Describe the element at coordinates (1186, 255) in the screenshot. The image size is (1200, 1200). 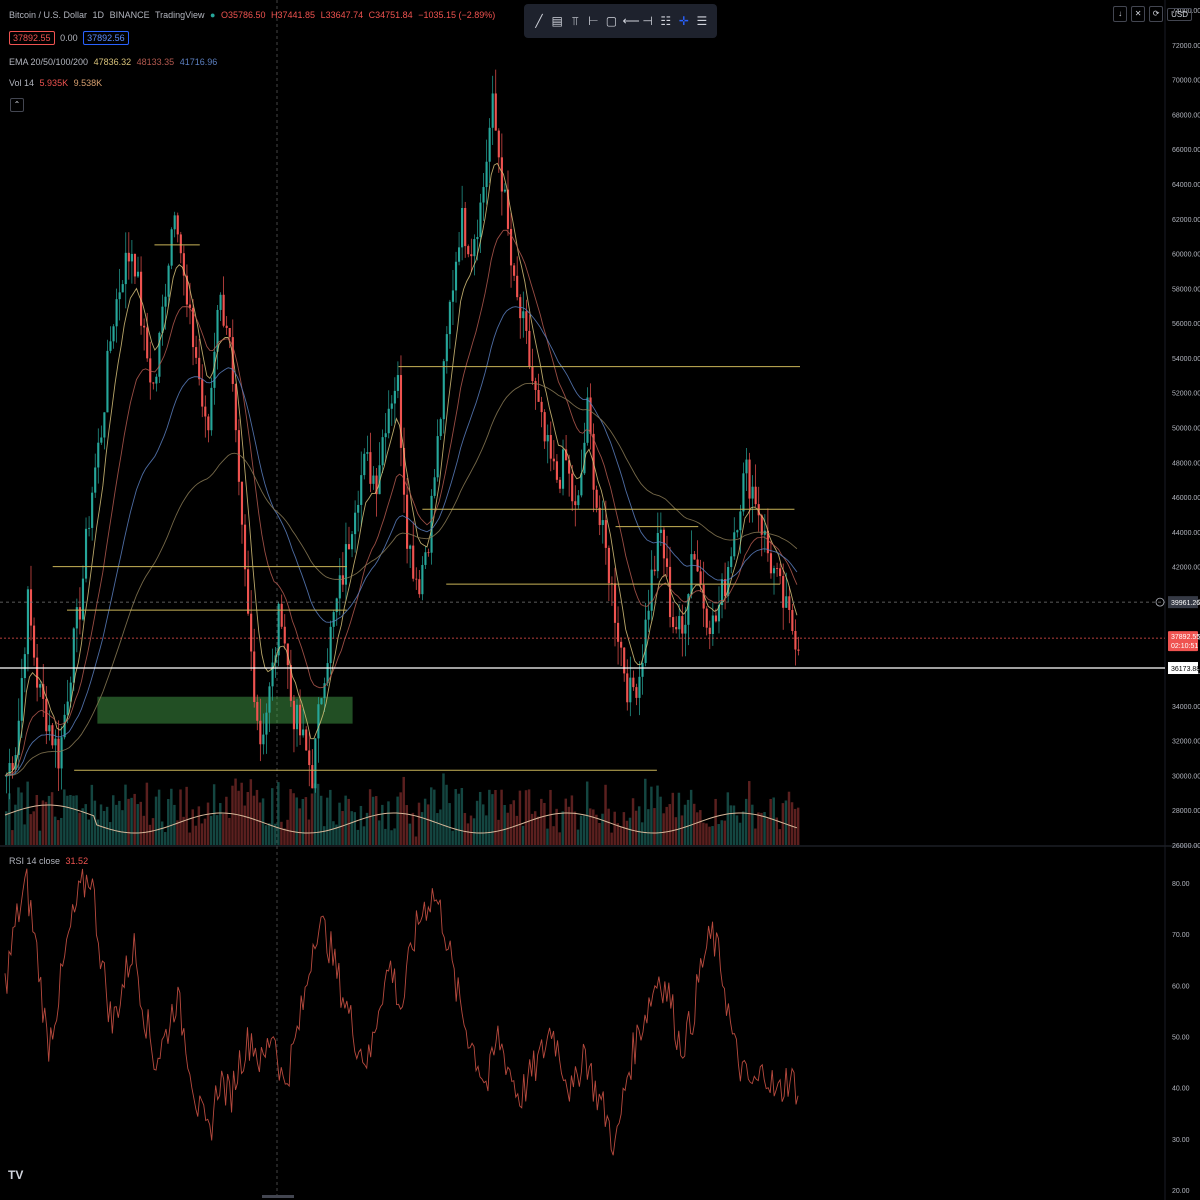
I see `price-tick-label: 60000.00` at that location.